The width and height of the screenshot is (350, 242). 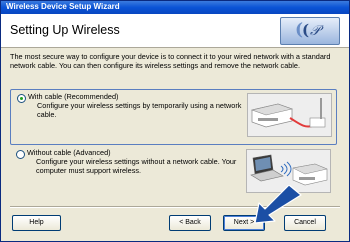 I want to click on pointer-arrow-icon, so click(x=278, y=204).